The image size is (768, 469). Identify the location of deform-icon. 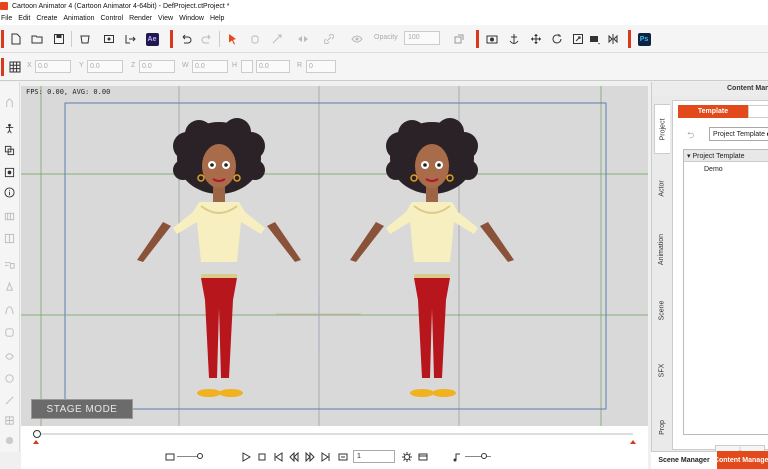
(9, 310).